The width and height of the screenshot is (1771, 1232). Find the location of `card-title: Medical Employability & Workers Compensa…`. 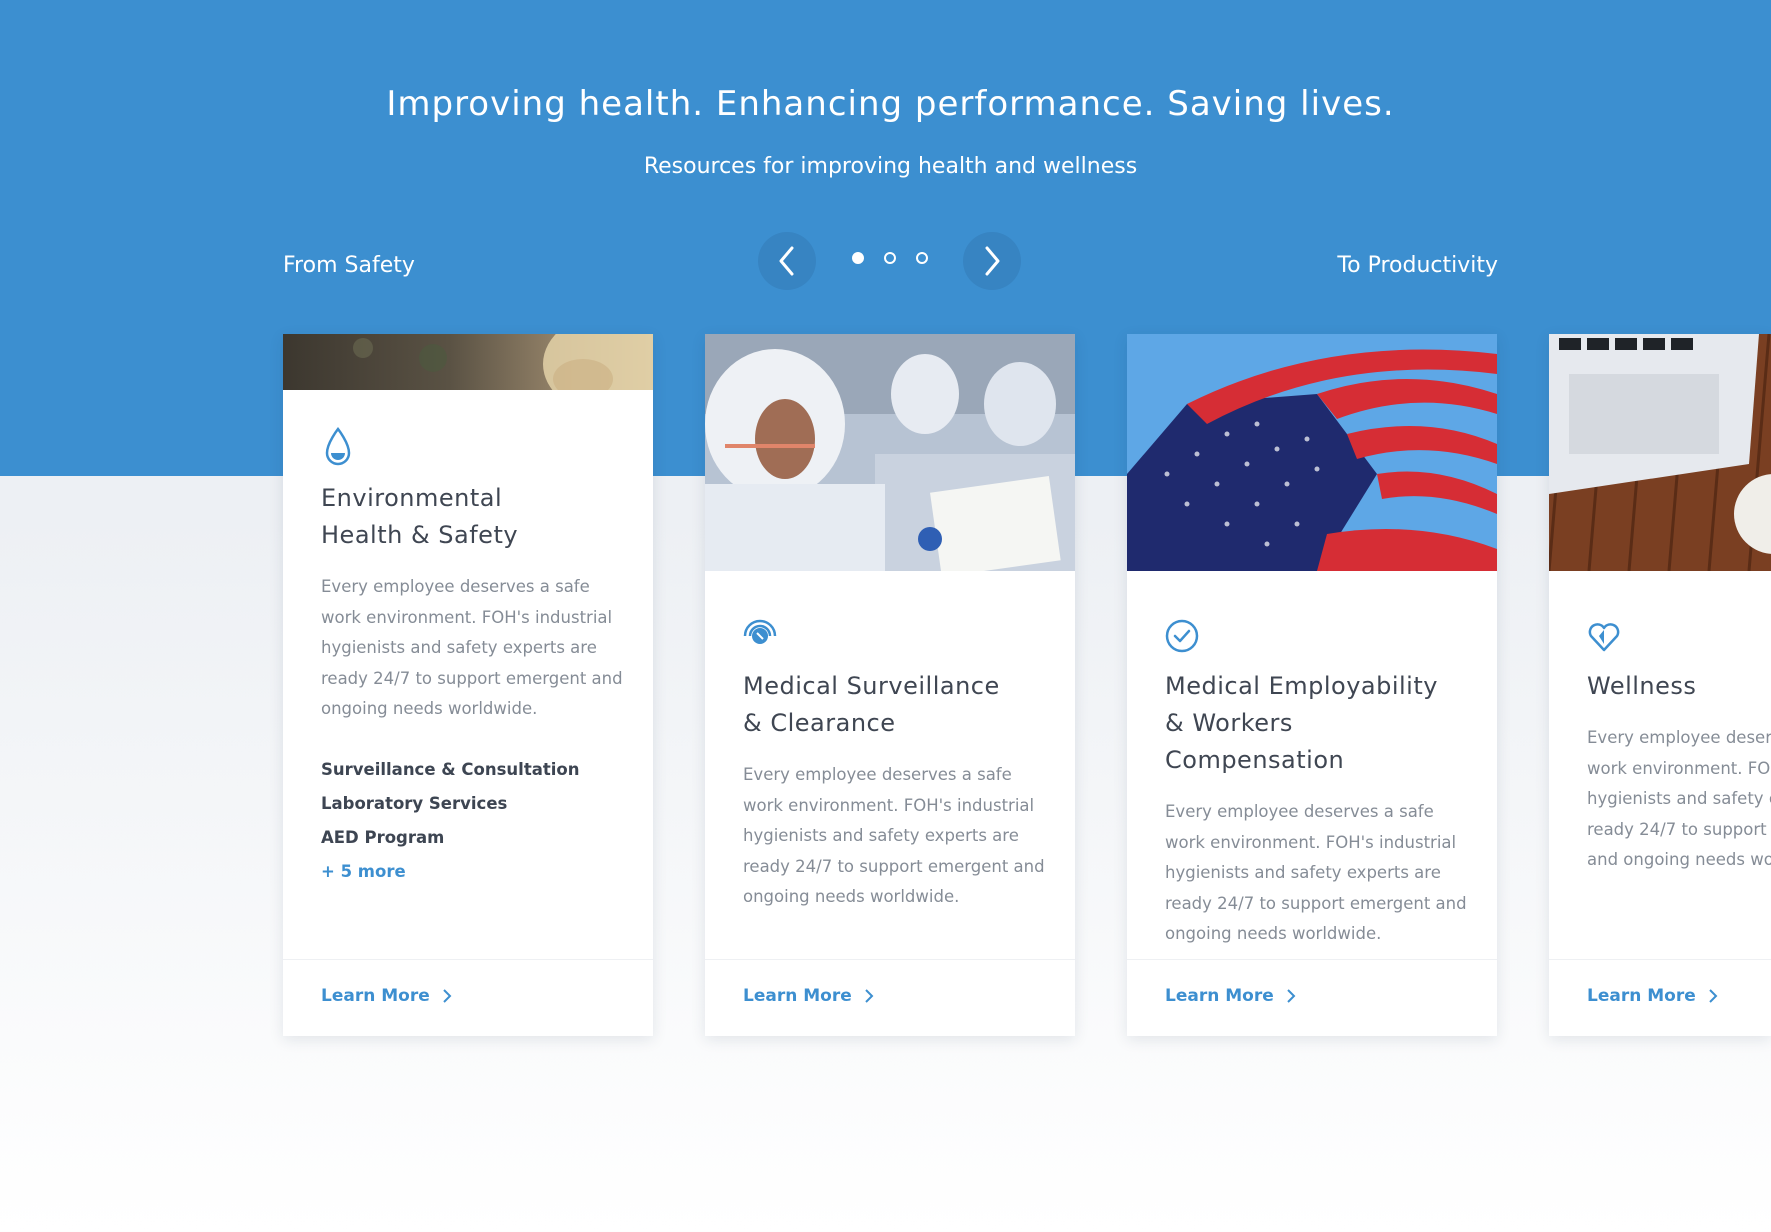

card-title: Medical Employability & Workers Compensa… is located at coordinates (1316, 723).